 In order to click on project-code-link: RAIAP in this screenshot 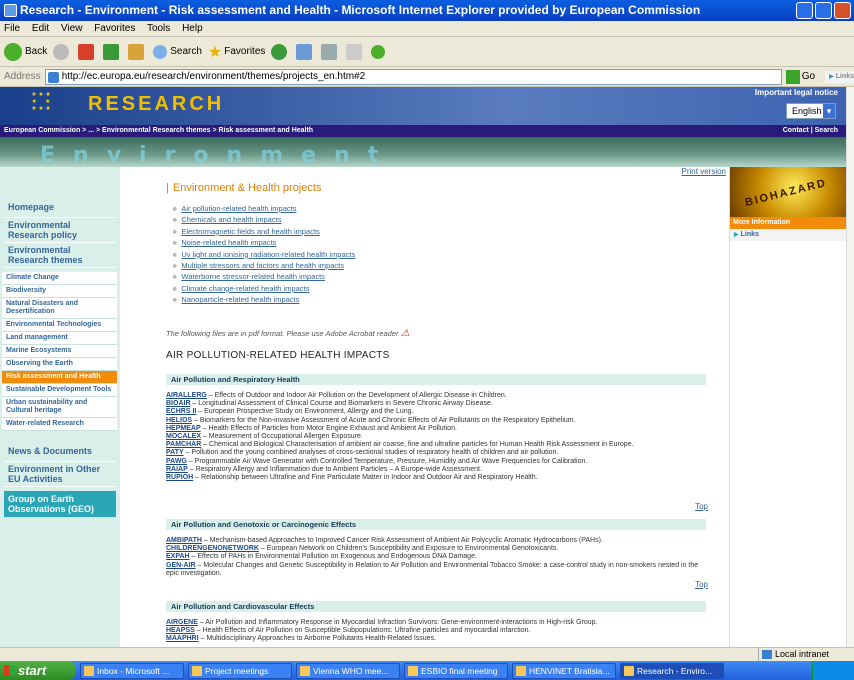, I will do `click(177, 469)`.